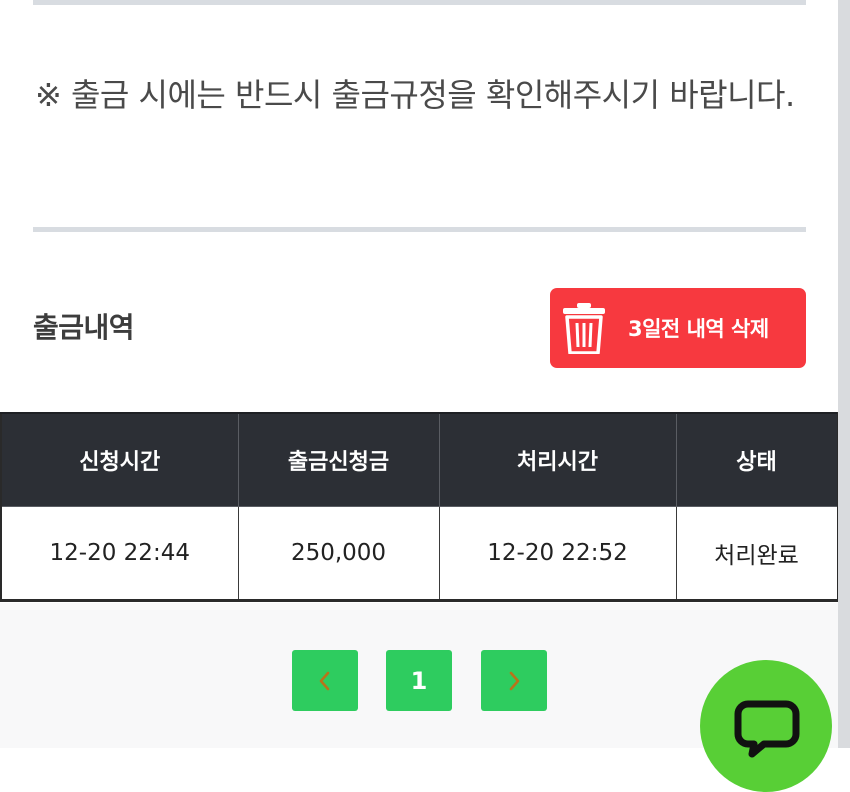 The image size is (850, 792). I want to click on table-header-row: 신청시간 출금신청금 처리시간 상태, so click(420, 459).